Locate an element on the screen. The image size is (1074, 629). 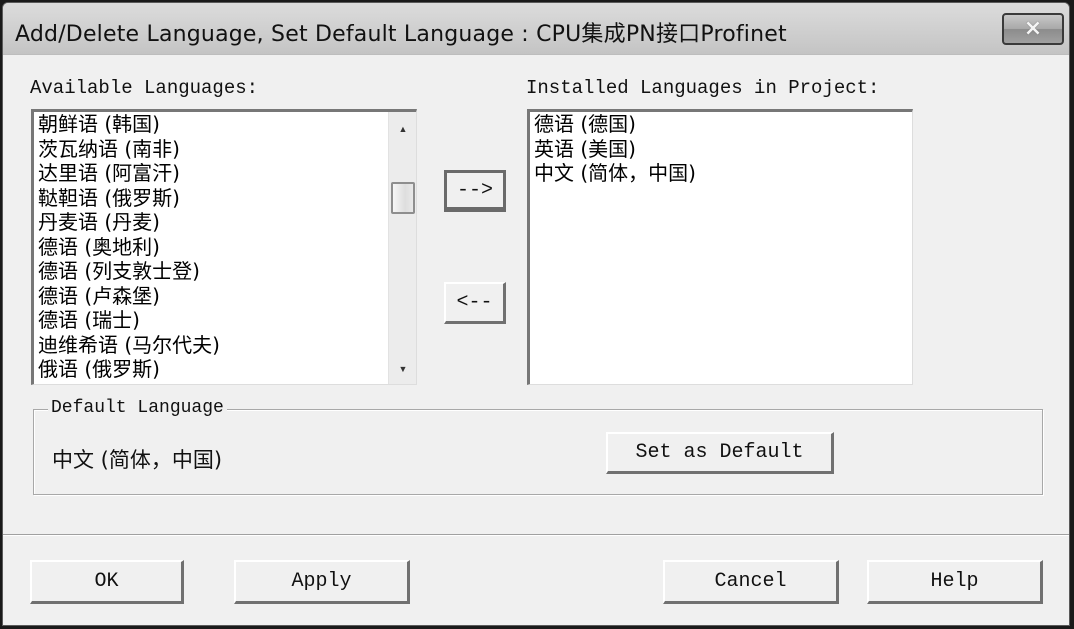
available-list-scrollbar: ▲ ▼ is located at coordinates (402, 248).